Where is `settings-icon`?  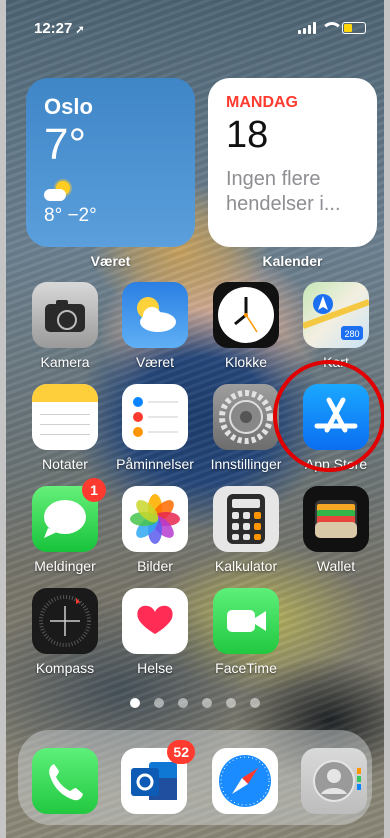
settings-icon is located at coordinates (246, 417).